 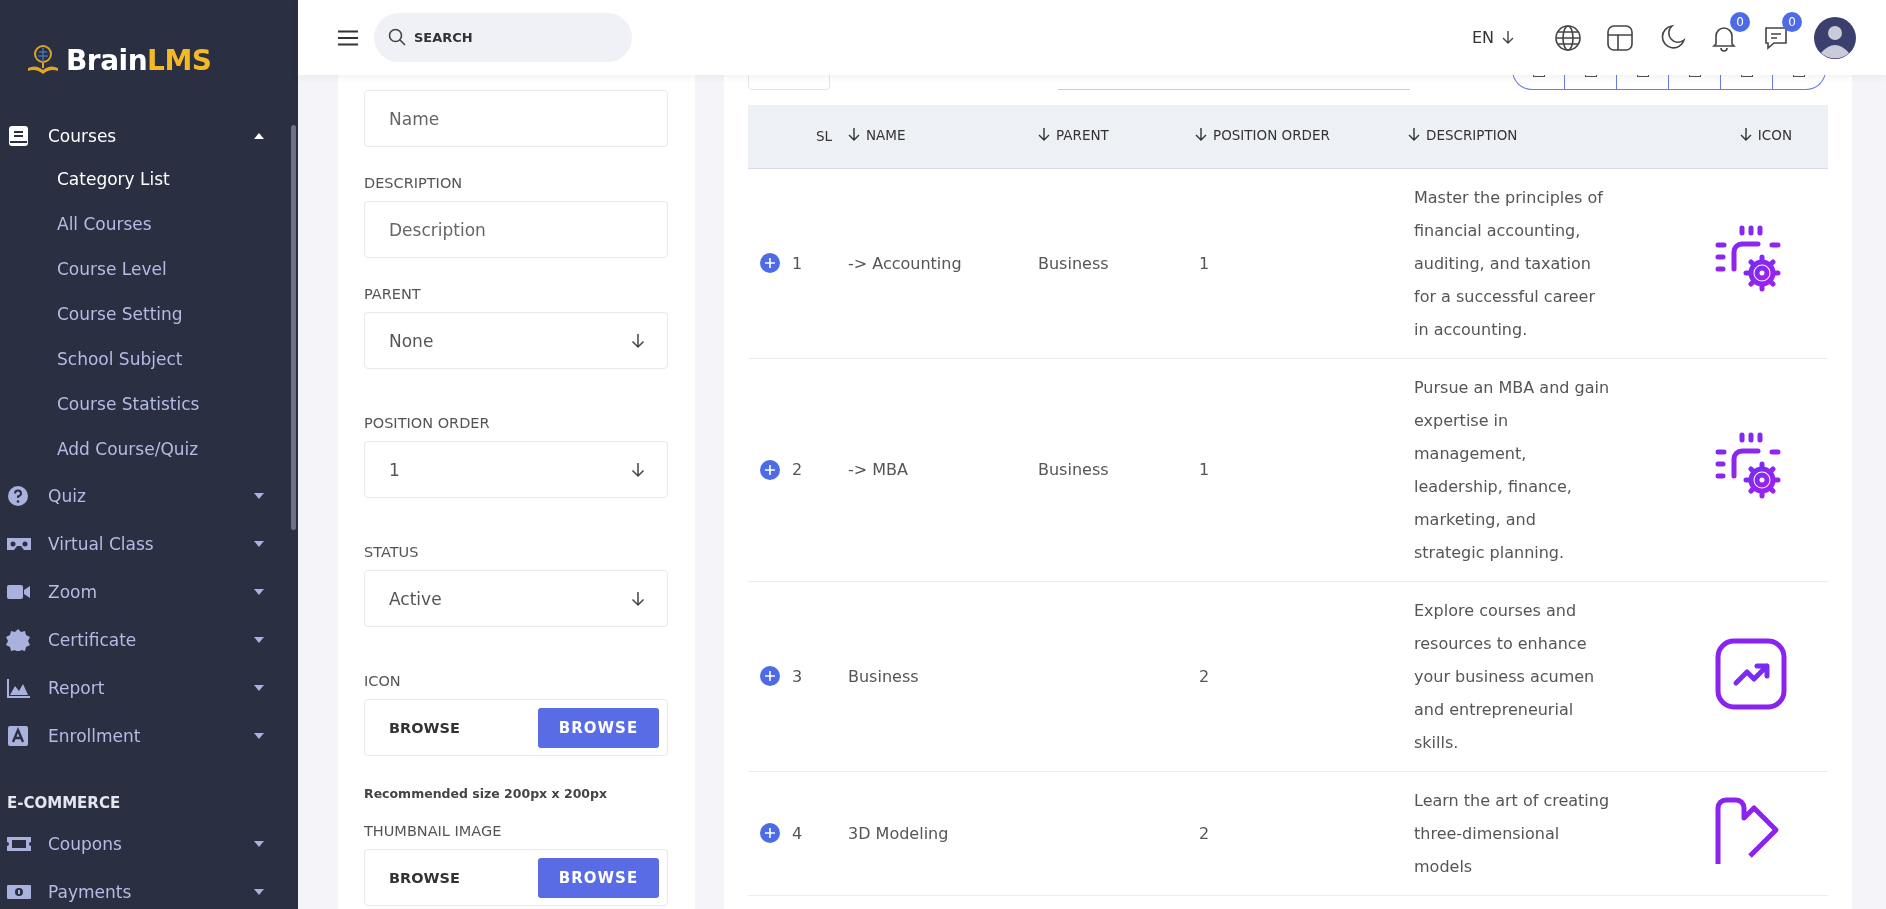 I want to click on logo-text: BrainLMS, so click(x=139, y=60).